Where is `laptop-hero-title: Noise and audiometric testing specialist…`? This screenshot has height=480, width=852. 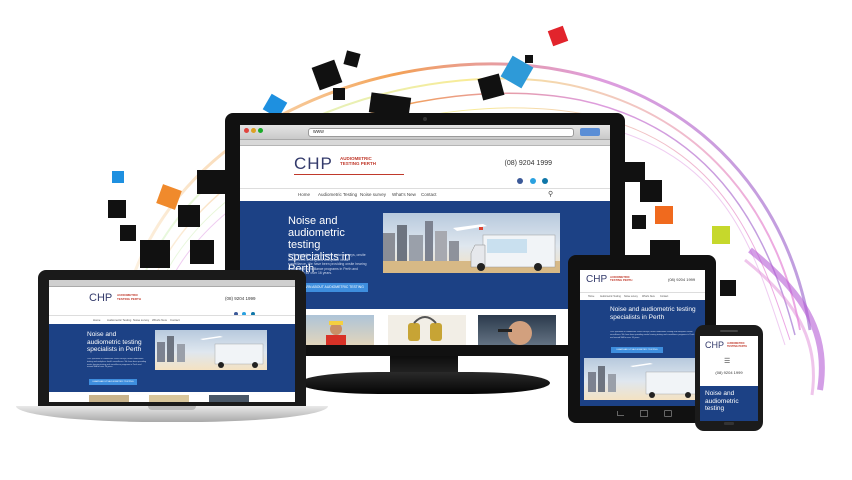 laptop-hero-title: Noise and audiometric testing specialist… is located at coordinates (114, 342).